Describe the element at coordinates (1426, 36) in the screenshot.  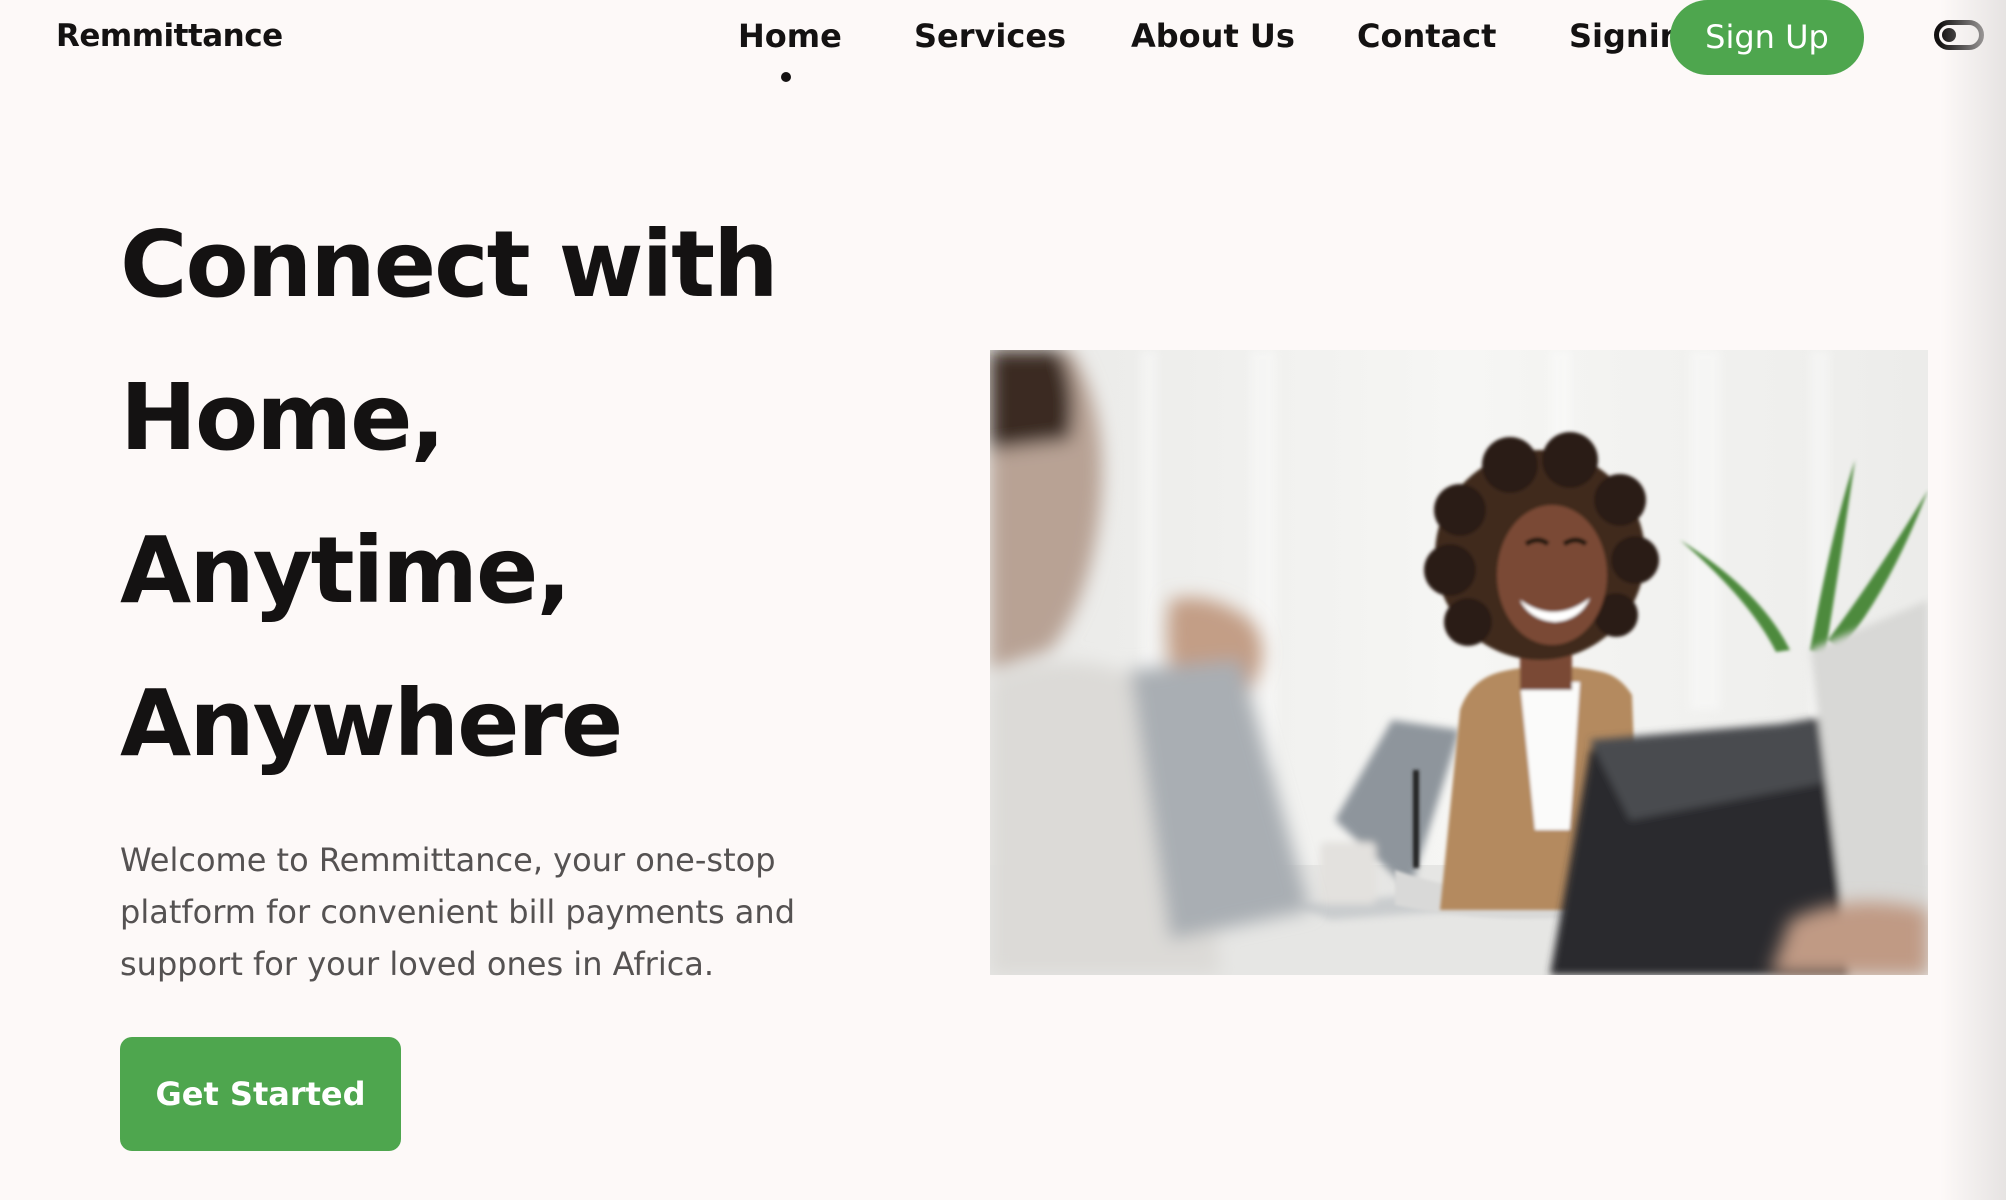
I see `nav-link-contact: Contact` at that location.